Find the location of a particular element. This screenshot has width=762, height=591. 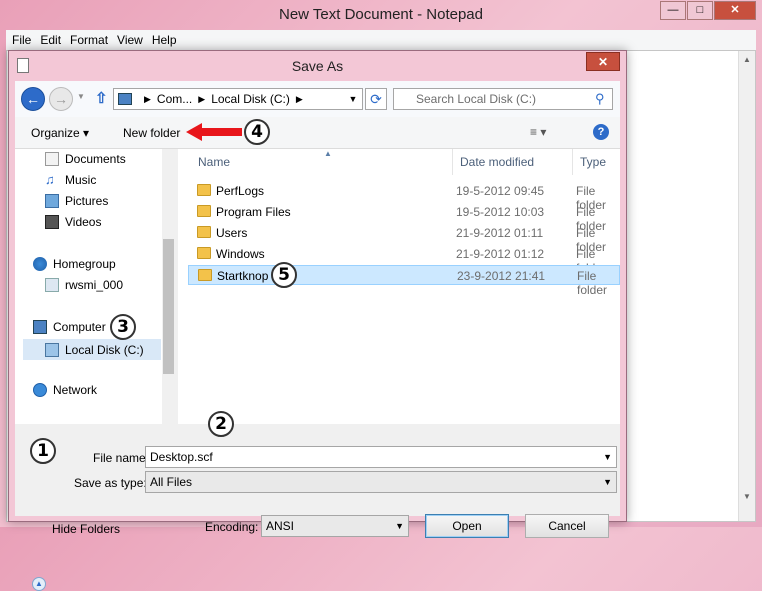

homegroup-icon is located at coordinates (40, 264).